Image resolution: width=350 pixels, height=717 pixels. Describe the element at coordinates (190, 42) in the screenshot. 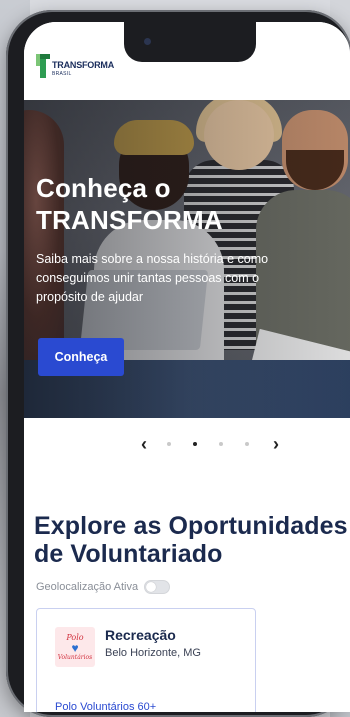

I see `phone-notch` at that location.